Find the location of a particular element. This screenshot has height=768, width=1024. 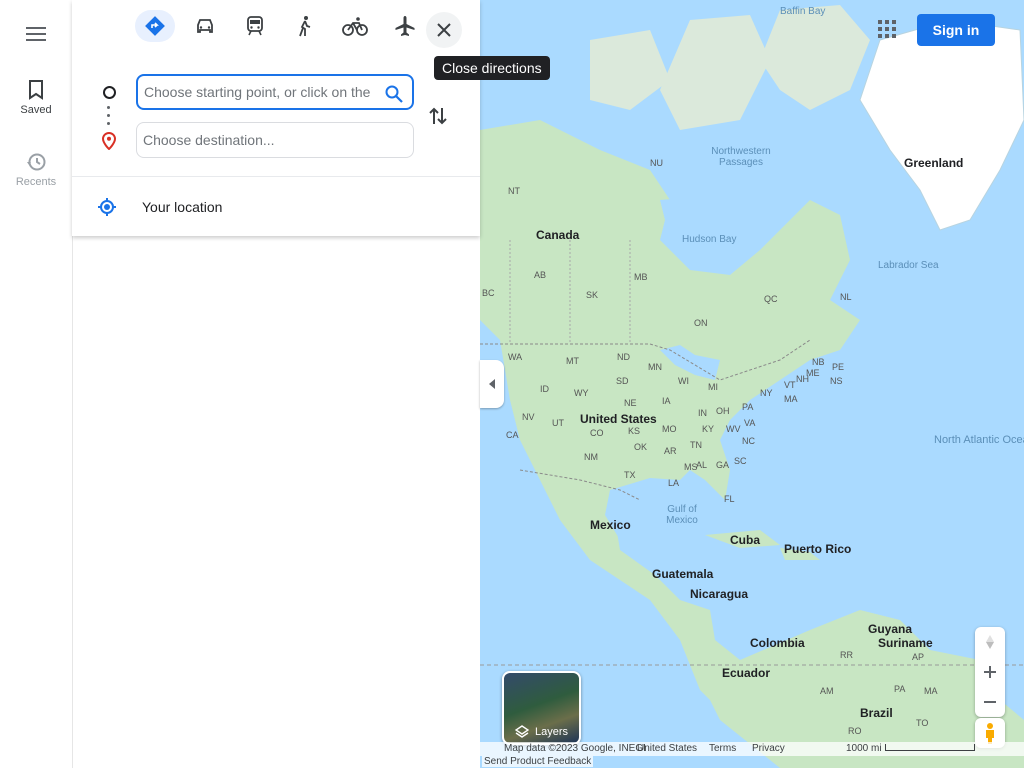

map-label-me: ME is located at coordinates (813, 373).